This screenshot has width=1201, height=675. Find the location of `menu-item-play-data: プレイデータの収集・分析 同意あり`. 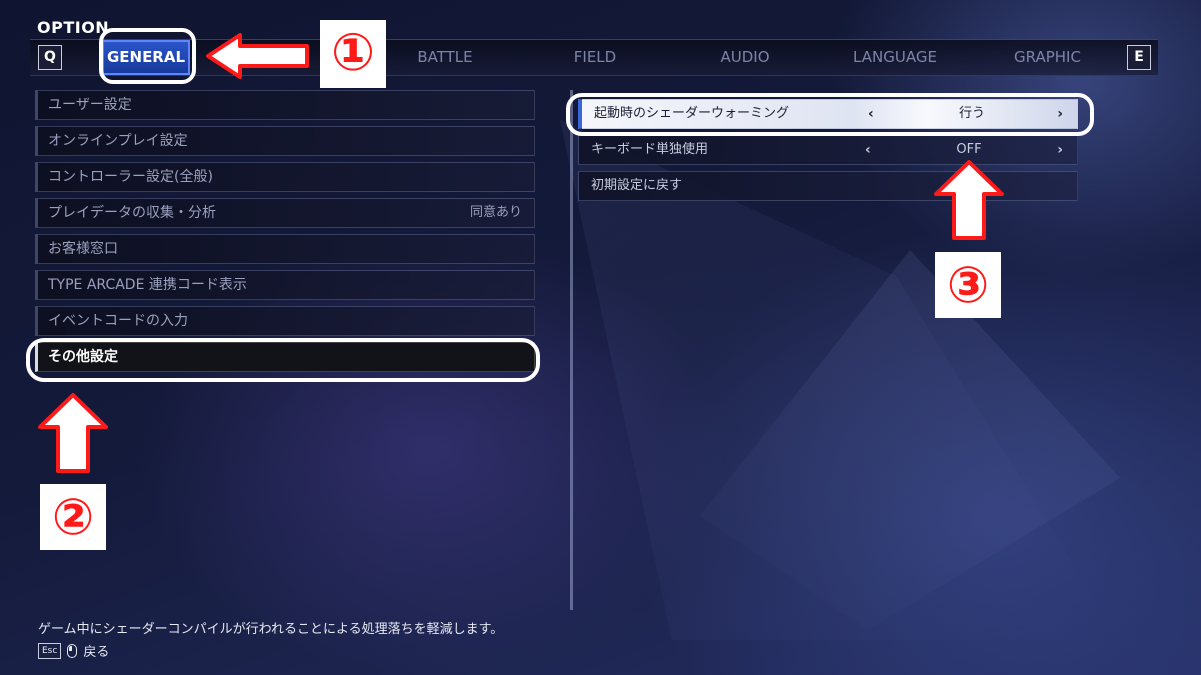

menu-item-play-data: プレイデータの収集・分析 同意あり is located at coordinates (285, 213).